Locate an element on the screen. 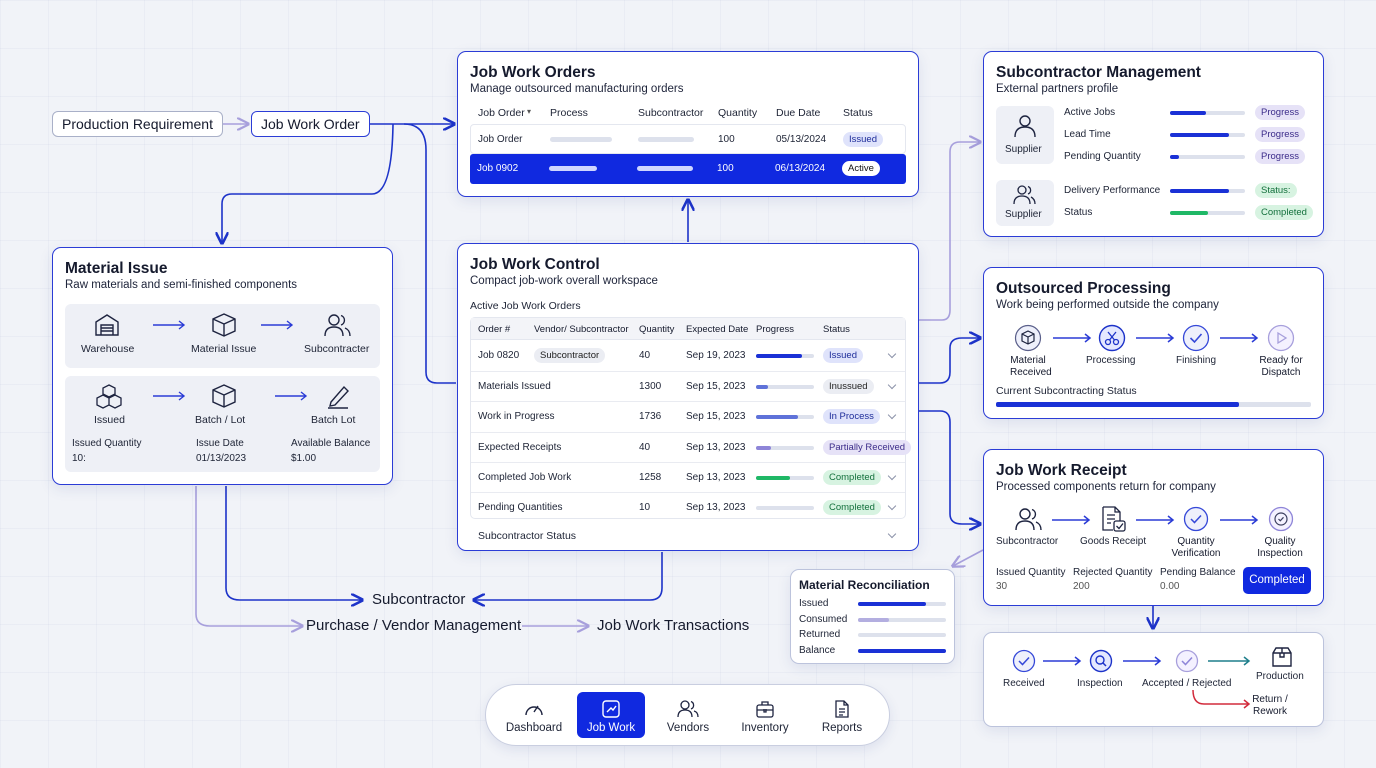  step-label: Goods Receipt is located at coordinates (1113, 541).